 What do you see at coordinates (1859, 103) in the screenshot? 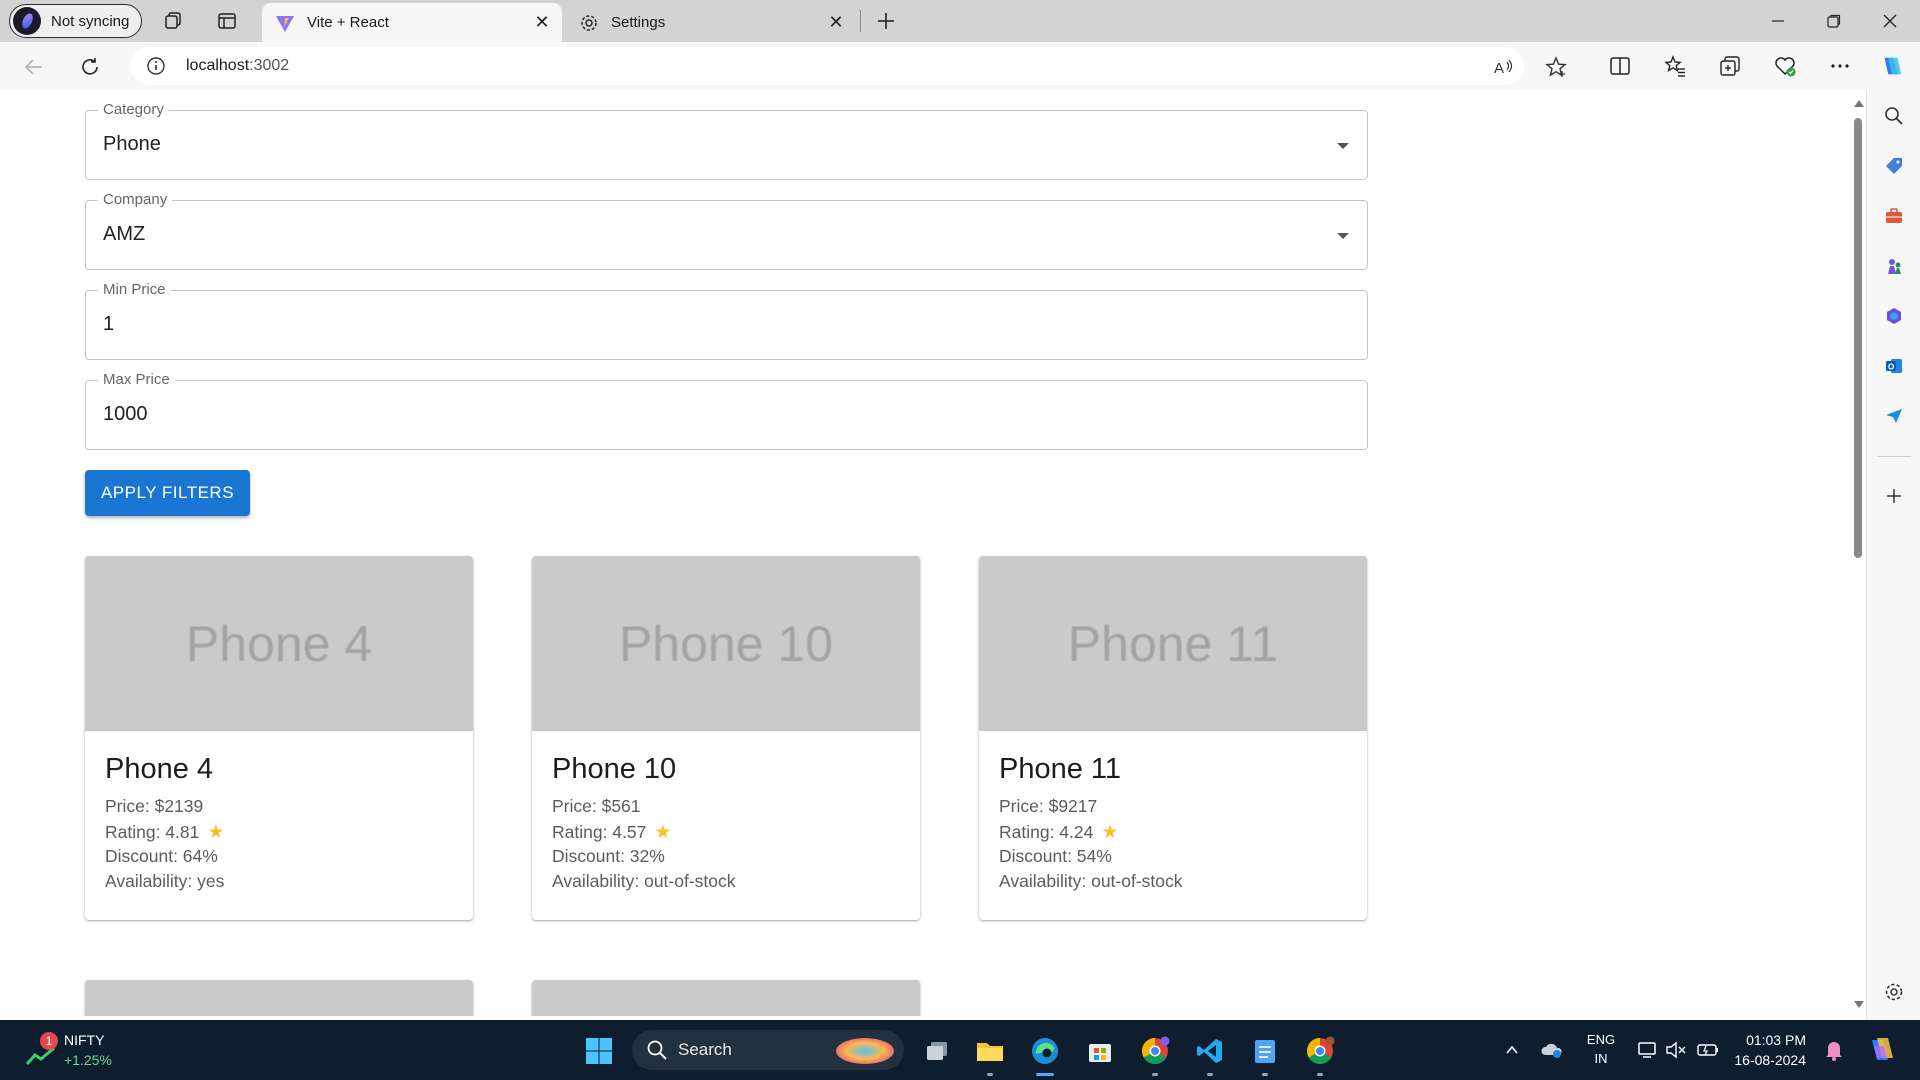
I see `scroll-up-arrow-icon` at bounding box center [1859, 103].